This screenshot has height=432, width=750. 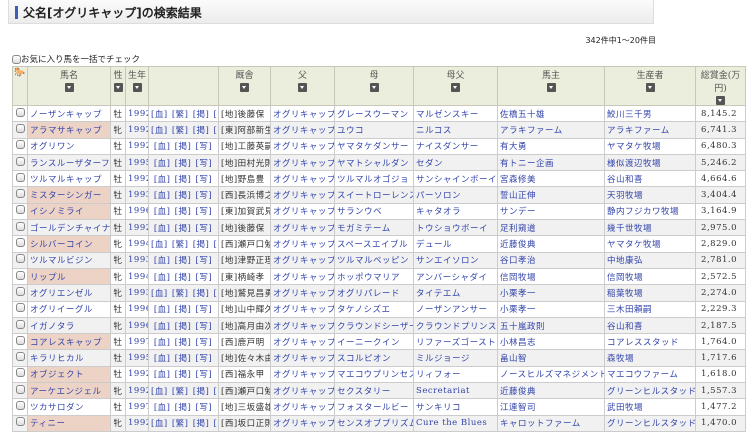 I want to click on damsire-link: ニルコス, so click(x=434, y=131).